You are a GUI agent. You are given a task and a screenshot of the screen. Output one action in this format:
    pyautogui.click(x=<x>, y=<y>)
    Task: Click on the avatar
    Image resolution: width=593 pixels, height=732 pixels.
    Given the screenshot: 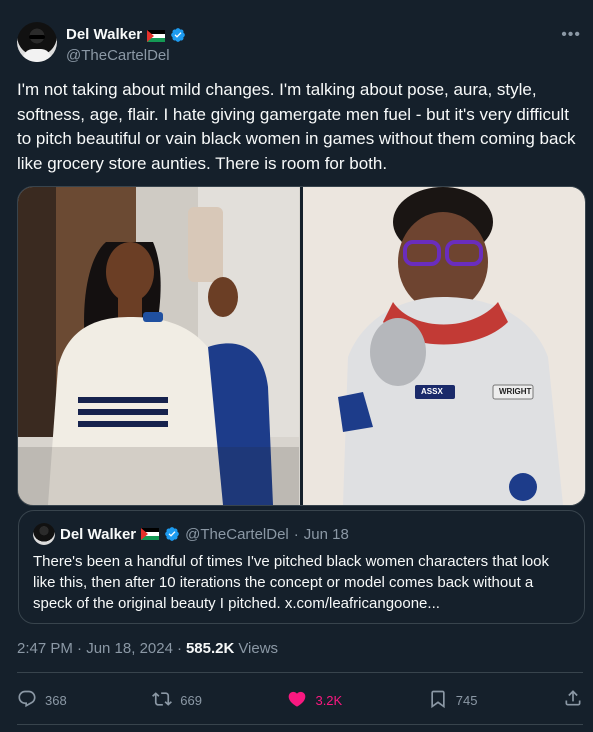 What is the action you would take?
    pyautogui.click(x=37, y=42)
    